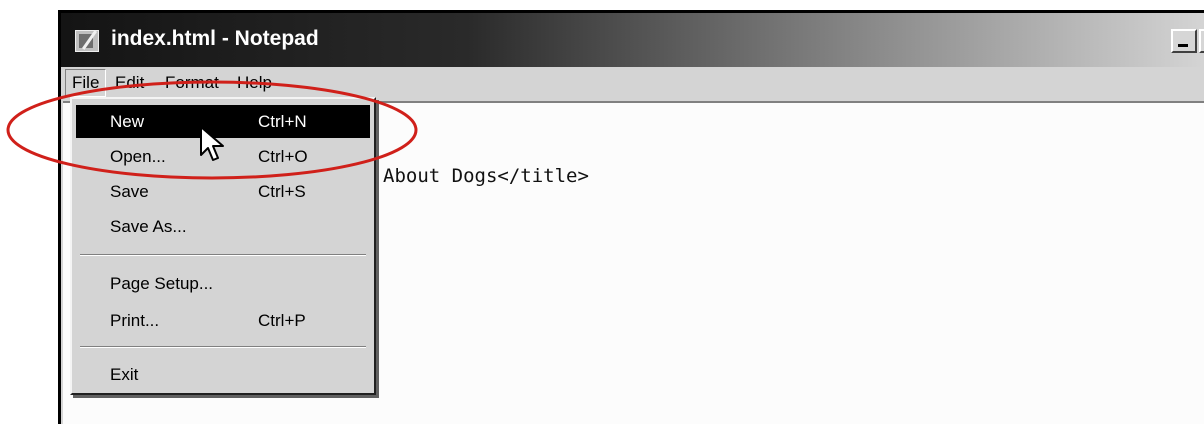 This screenshot has height=424, width=1204. Describe the element at coordinates (86, 83) in the screenshot. I see `menu-file: File` at that location.